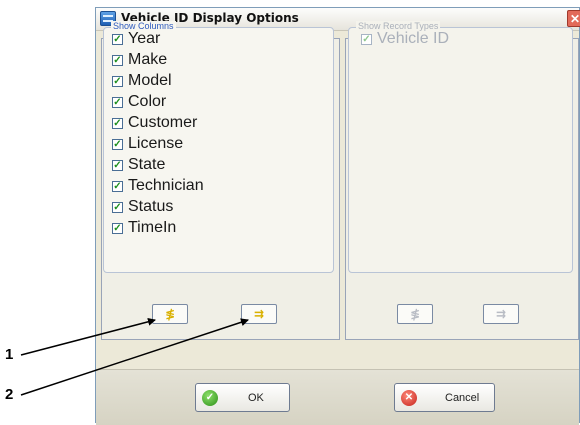 The width and height of the screenshot is (580, 425). I want to click on checkbox-model-box: ✓, so click(117, 81).